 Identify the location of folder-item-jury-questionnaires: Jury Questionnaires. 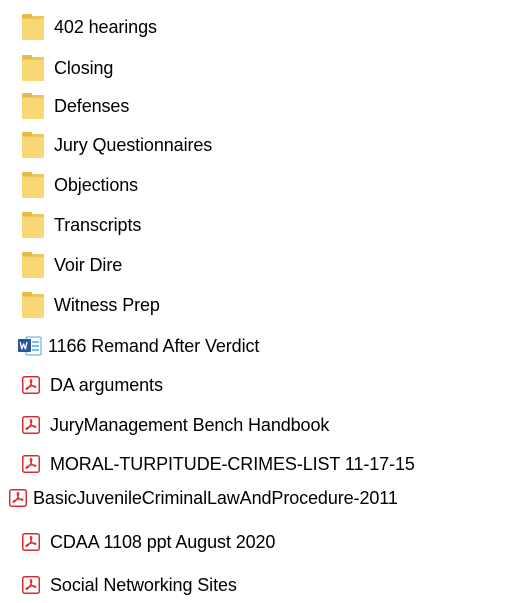
(117, 145).